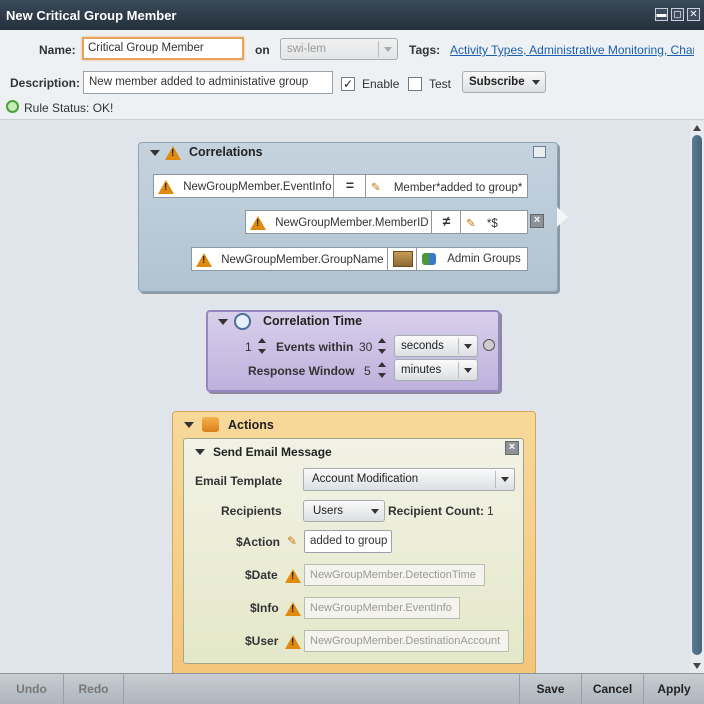 The height and width of the screenshot is (704, 704). I want to click on collapse-correlations-icon, so click(155, 153).